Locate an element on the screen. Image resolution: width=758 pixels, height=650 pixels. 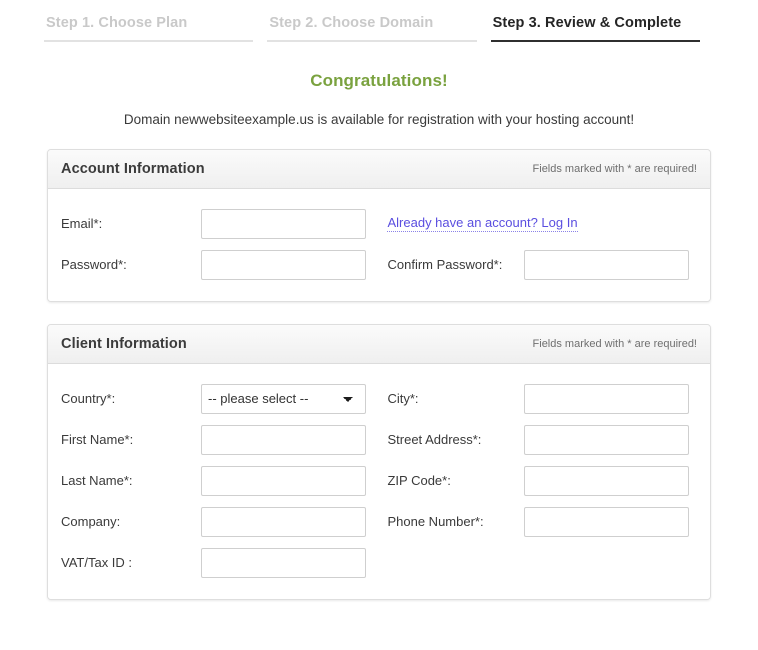
company-field-group: Company: is located at coordinates (217, 521).